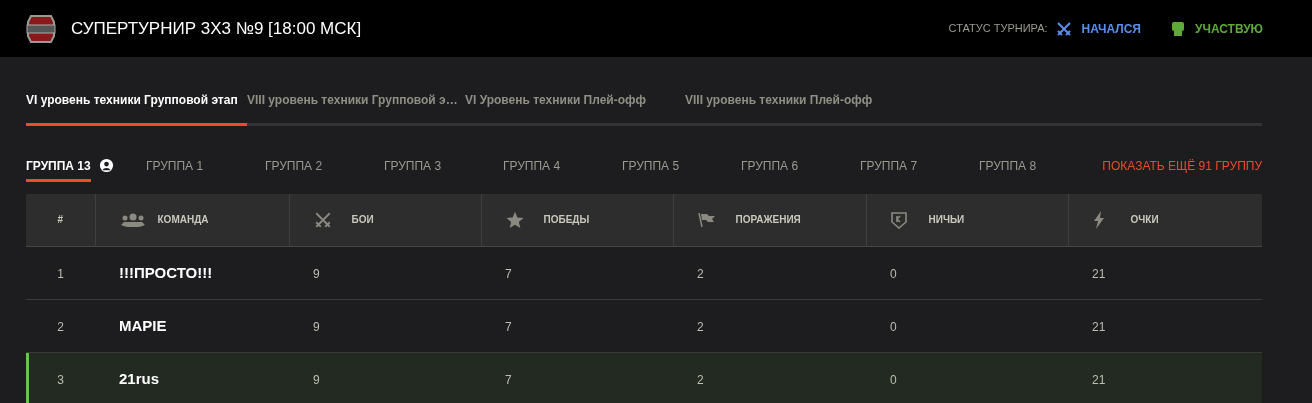 The width and height of the screenshot is (1312, 403). I want to click on group-tab: ГРУППА 5, so click(651, 169).